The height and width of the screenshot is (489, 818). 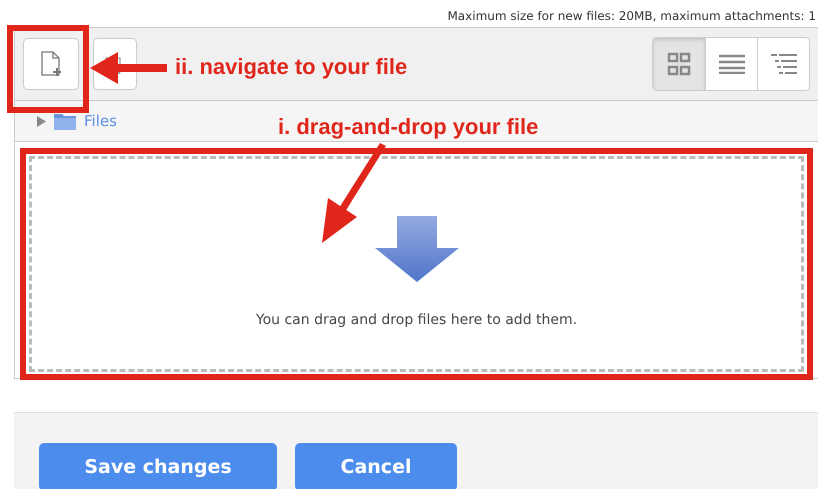 I want to click on grid-icon, so click(x=679, y=64).